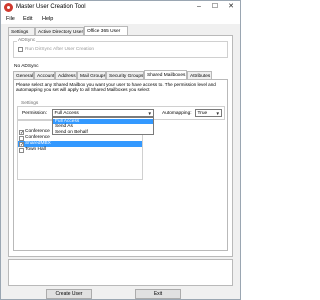 This screenshot has width=320, height=300. Describe the element at coordinates (27, 40) in the screenshot. I see `adsync-group-label: ADSync` at that location.